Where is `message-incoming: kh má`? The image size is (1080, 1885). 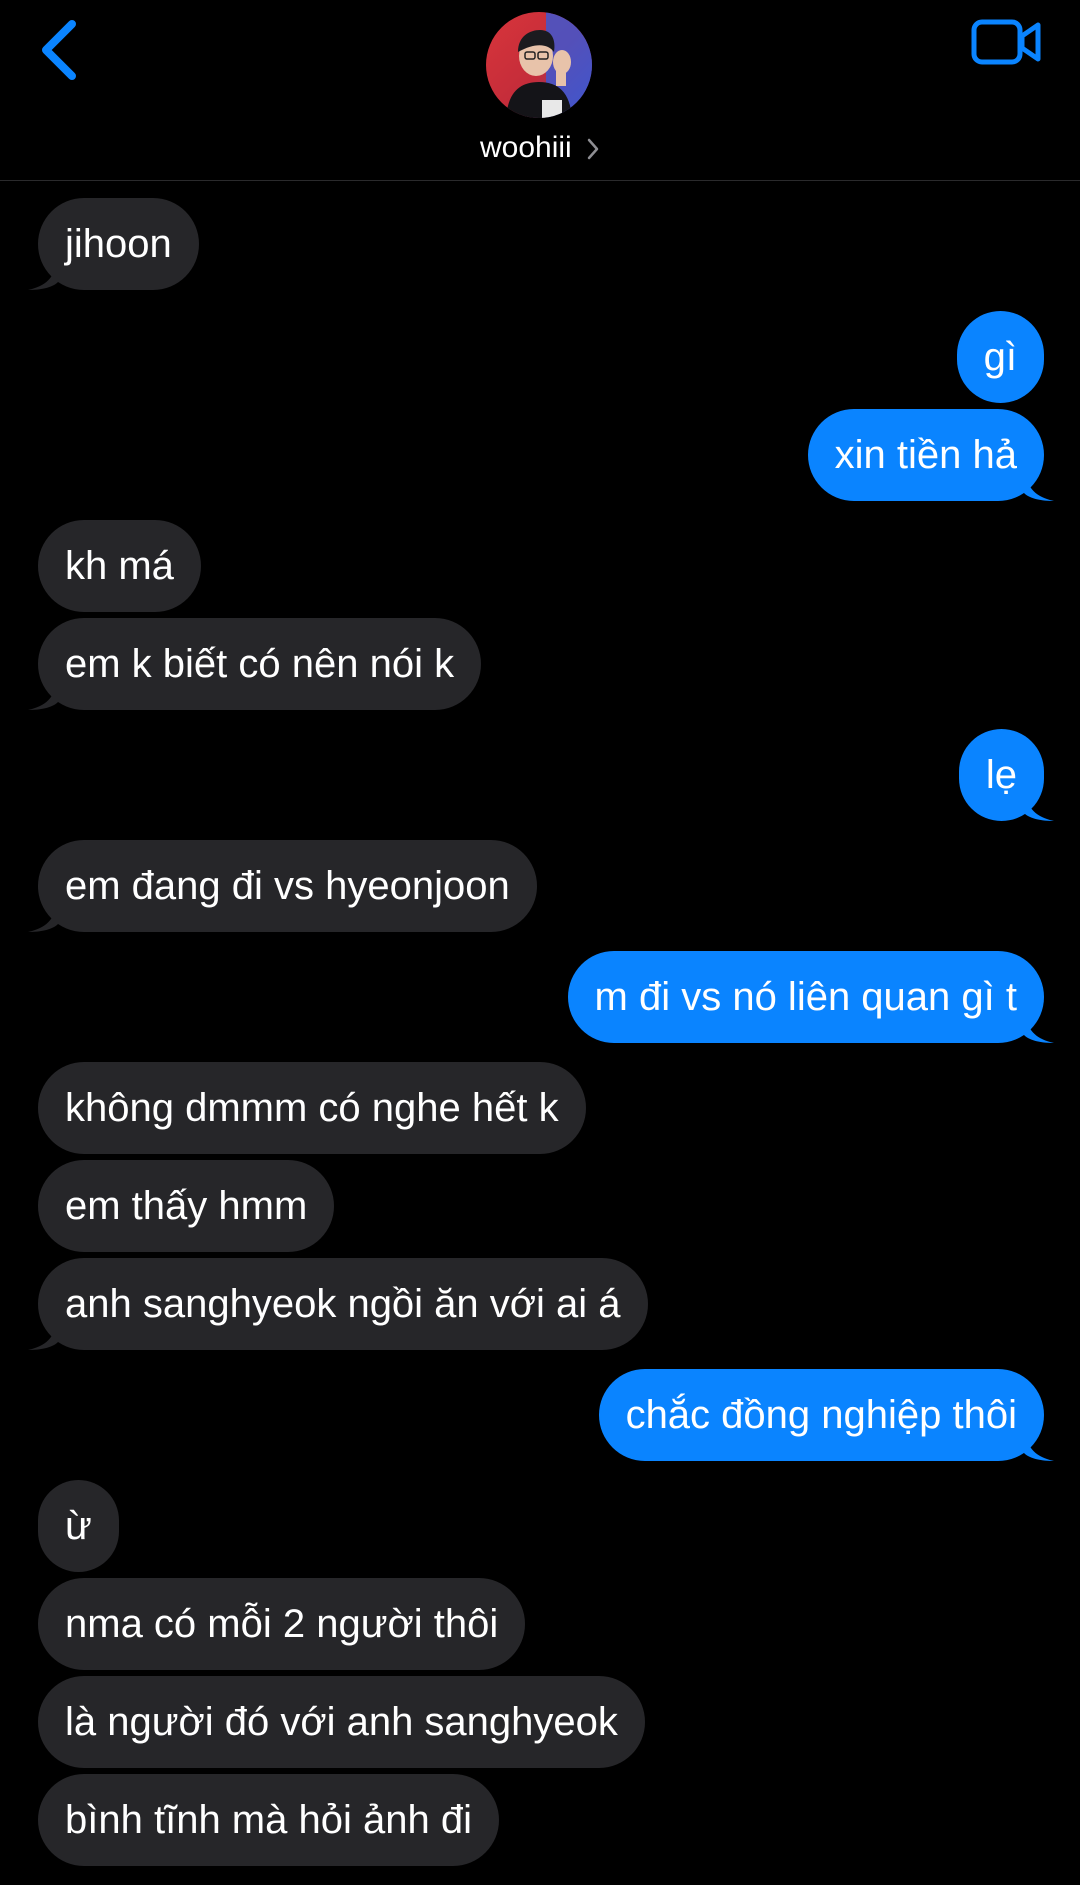
message-incoming: kh má is located at coordinates (119, 566).